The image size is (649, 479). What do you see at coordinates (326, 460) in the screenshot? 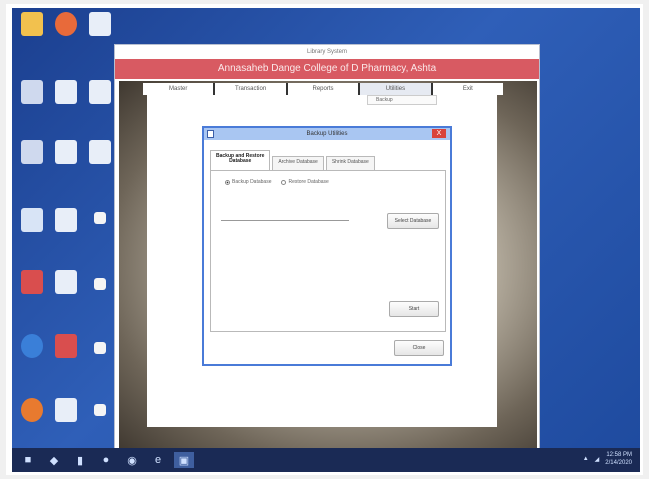
I see `taskbar: ■ ◆ ▮ ● ◉ e ▣ ▲ ◢ 12:58 PM 2/14/2020` at bounding box center [326, 460].